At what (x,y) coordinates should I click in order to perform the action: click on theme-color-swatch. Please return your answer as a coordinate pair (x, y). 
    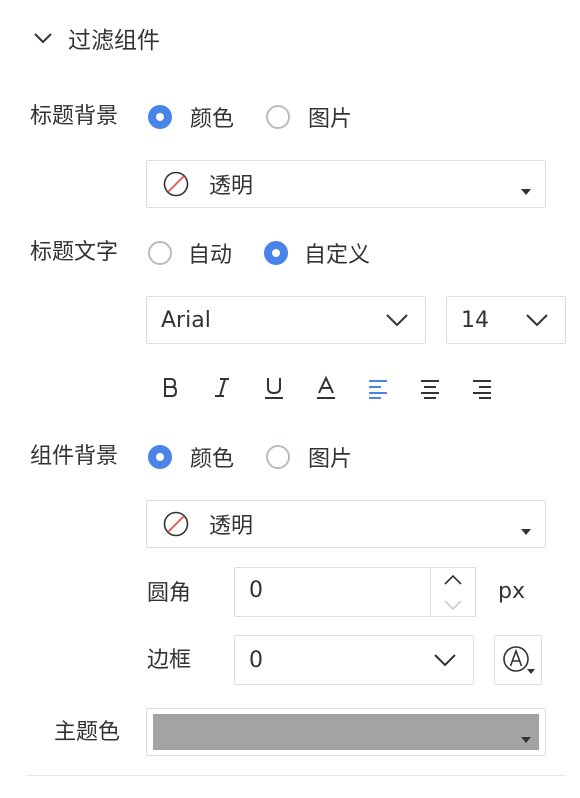
    Looking at the image, I should click on (346, 732).